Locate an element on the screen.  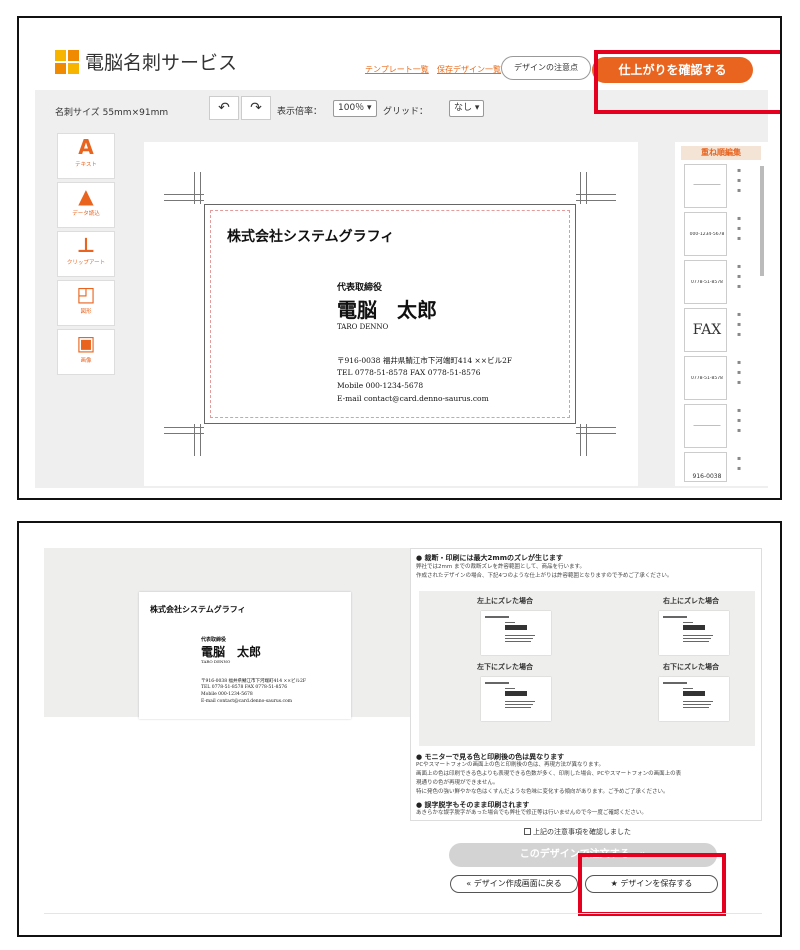
card-company: 株式会社システムグラフィ is located at coordinates (310, 236).